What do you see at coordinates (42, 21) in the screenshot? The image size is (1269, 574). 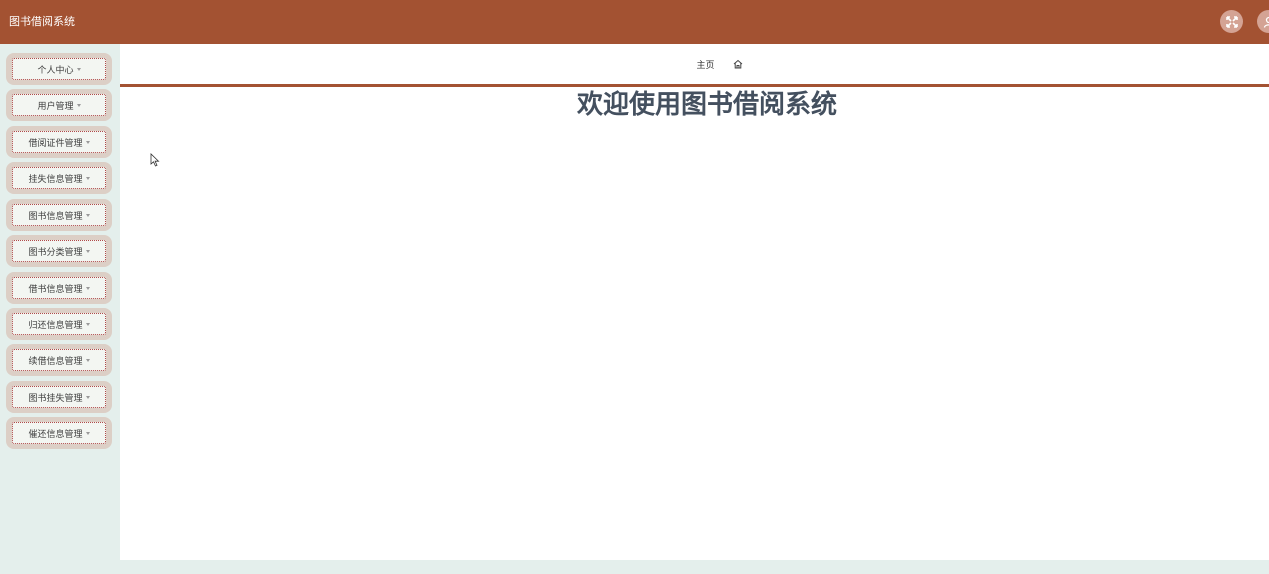 I see `app-title: 图书借阅系统` at bounding box center [42, 21].